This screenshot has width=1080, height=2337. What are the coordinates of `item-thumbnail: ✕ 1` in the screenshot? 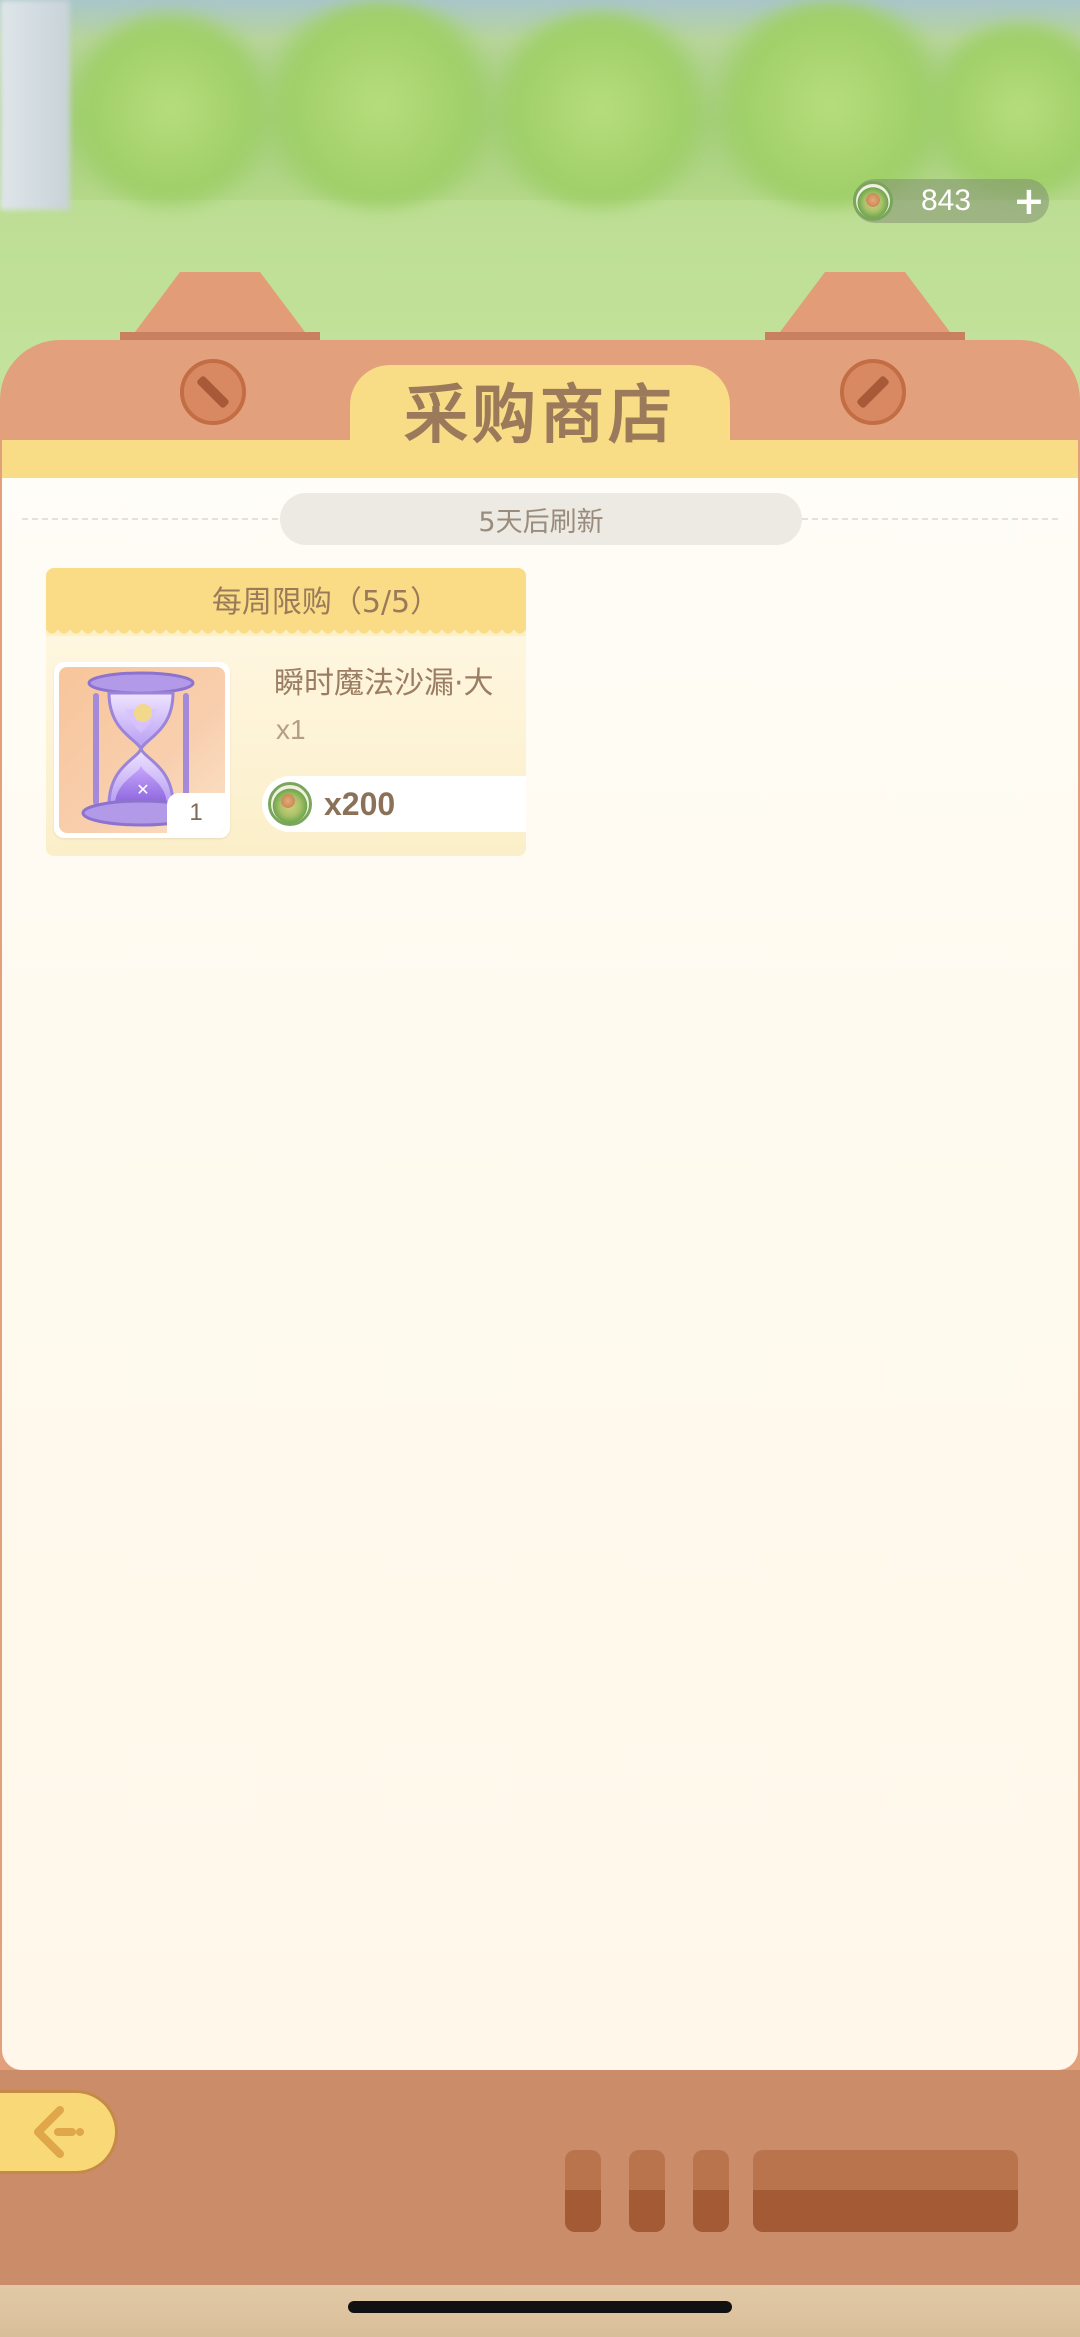 It's located at (142, 750).